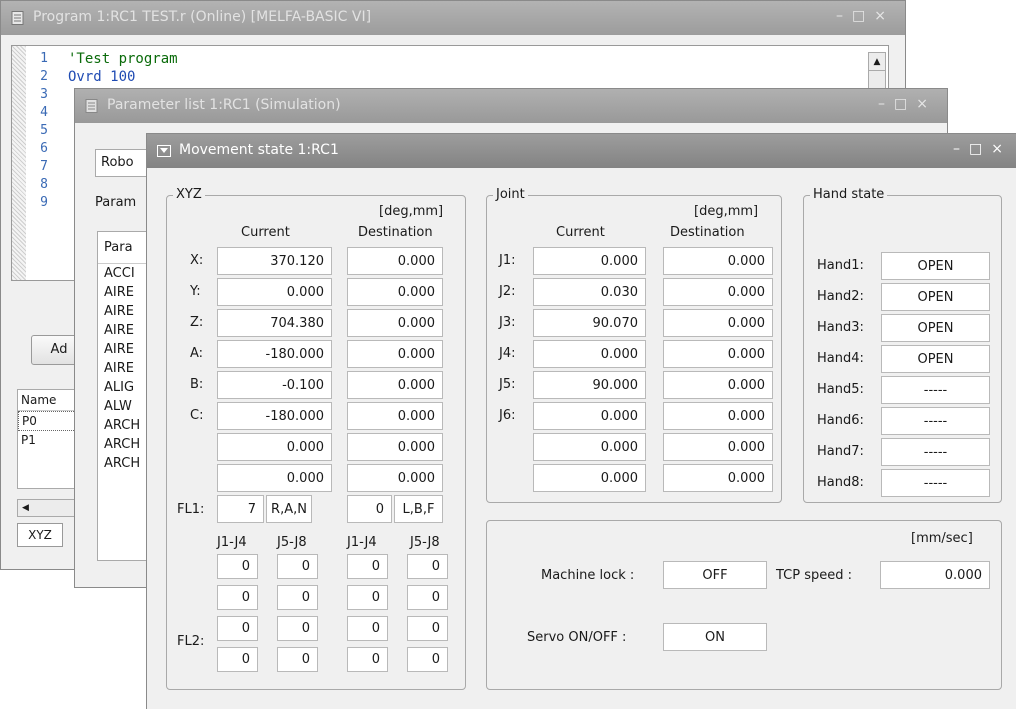 This screenshot has height=709, width=1016. I want to click on xyz-current-field: -180.000, so click(274, 416).